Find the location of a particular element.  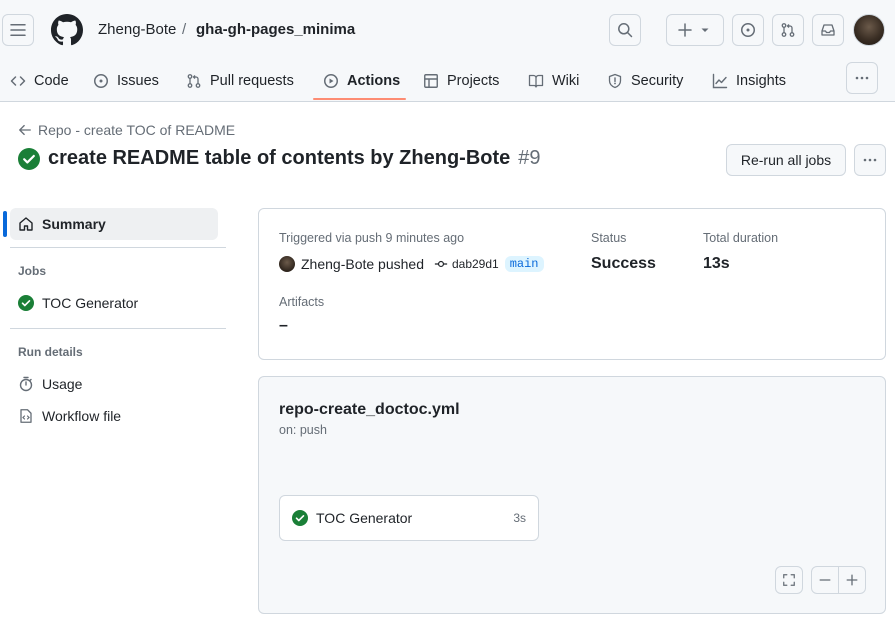

actor-text: Zheng-Bote pushed is located at coordinates (362, 264).